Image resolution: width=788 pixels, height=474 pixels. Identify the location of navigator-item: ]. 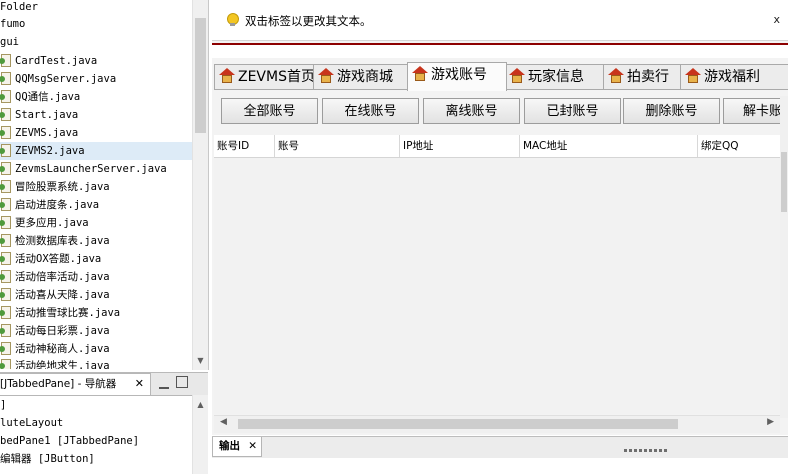
(3, 405).